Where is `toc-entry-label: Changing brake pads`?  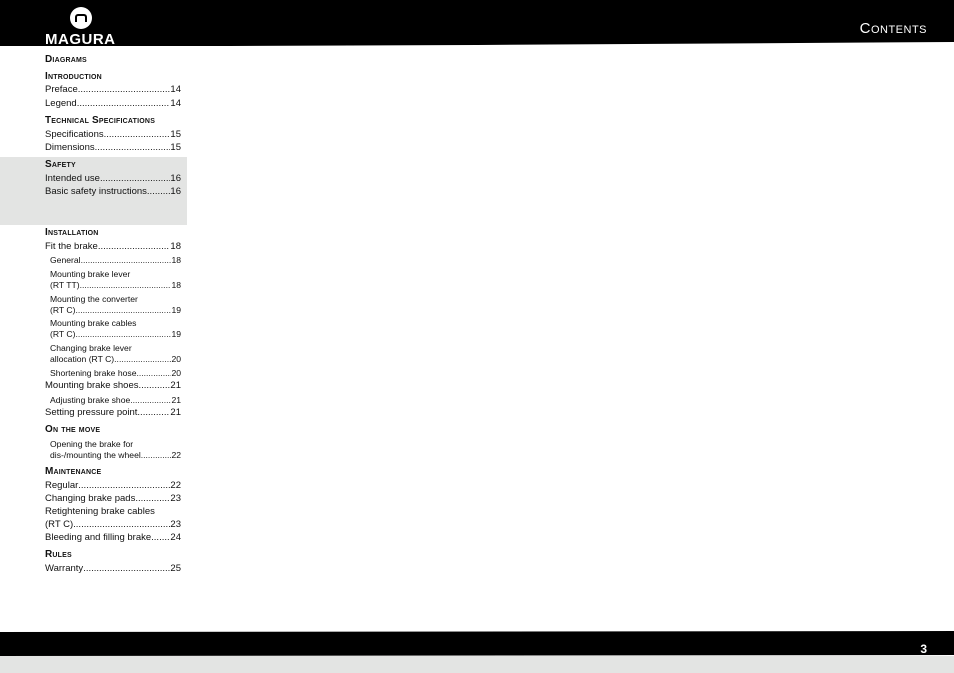
toc-entry-label: Changing brake pads is located at coordinates (90, 498).